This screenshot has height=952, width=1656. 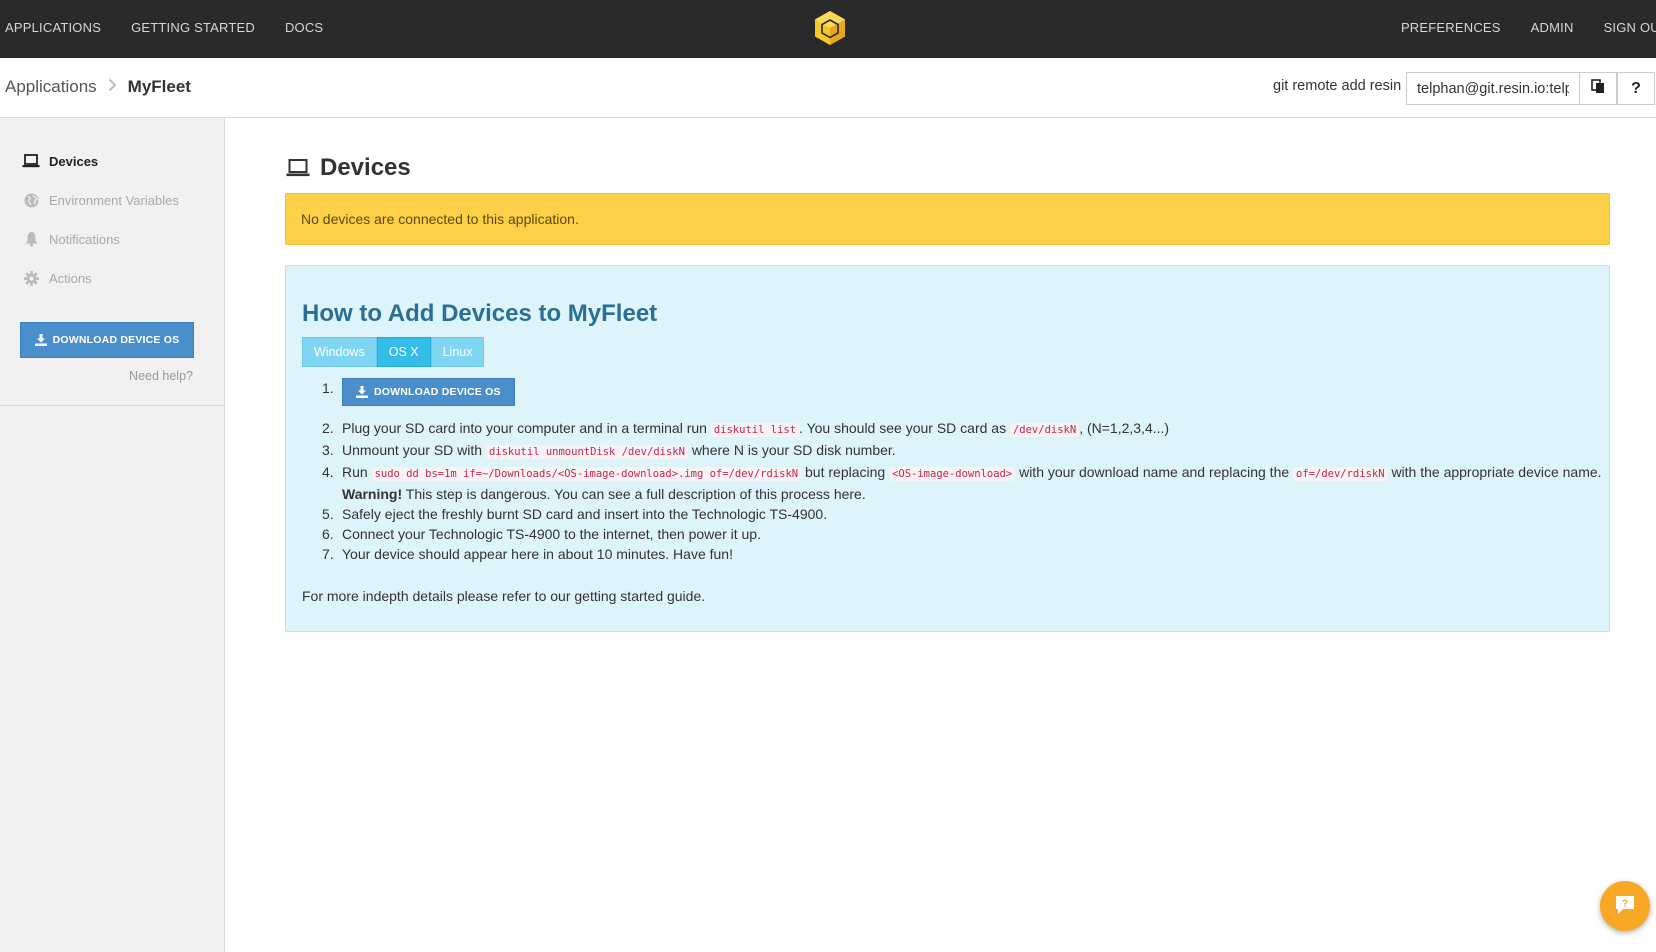 I want to click on os-tabs: Windows OS X Linux, so click(x=393, y=352).